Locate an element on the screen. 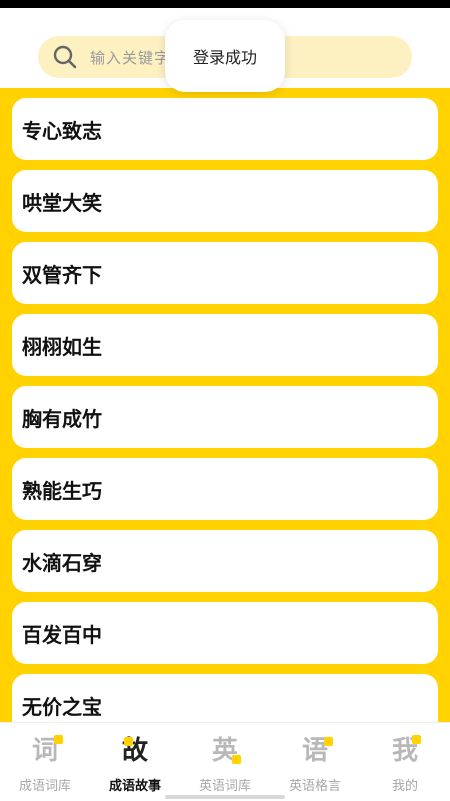 The width and height of the screenshot is (450, 801). tab-english-dictionary: 英 英语词库 is located at coordinates (225, 764).